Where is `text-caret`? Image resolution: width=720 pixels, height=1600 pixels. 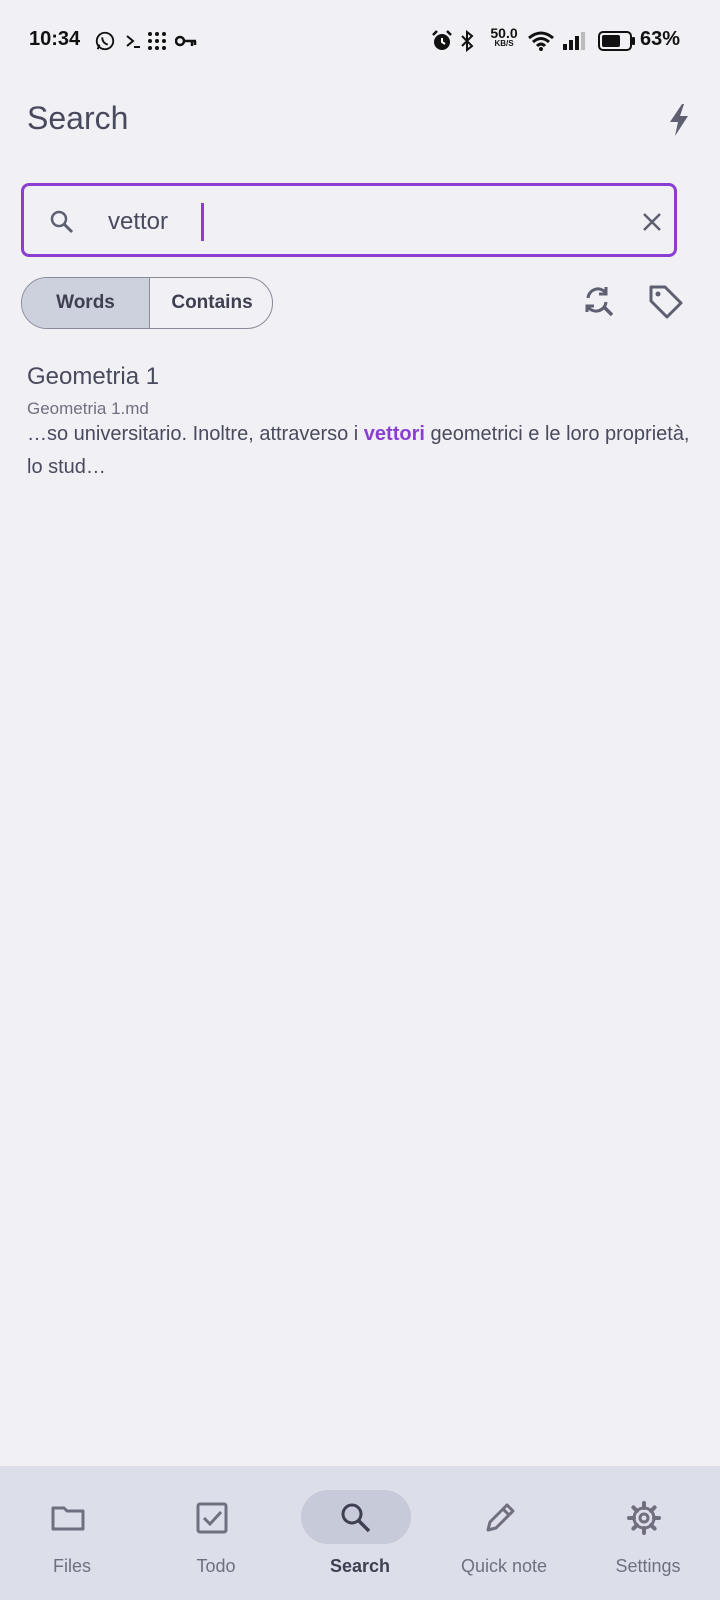
text-caret is located at coordinates (202, 222).